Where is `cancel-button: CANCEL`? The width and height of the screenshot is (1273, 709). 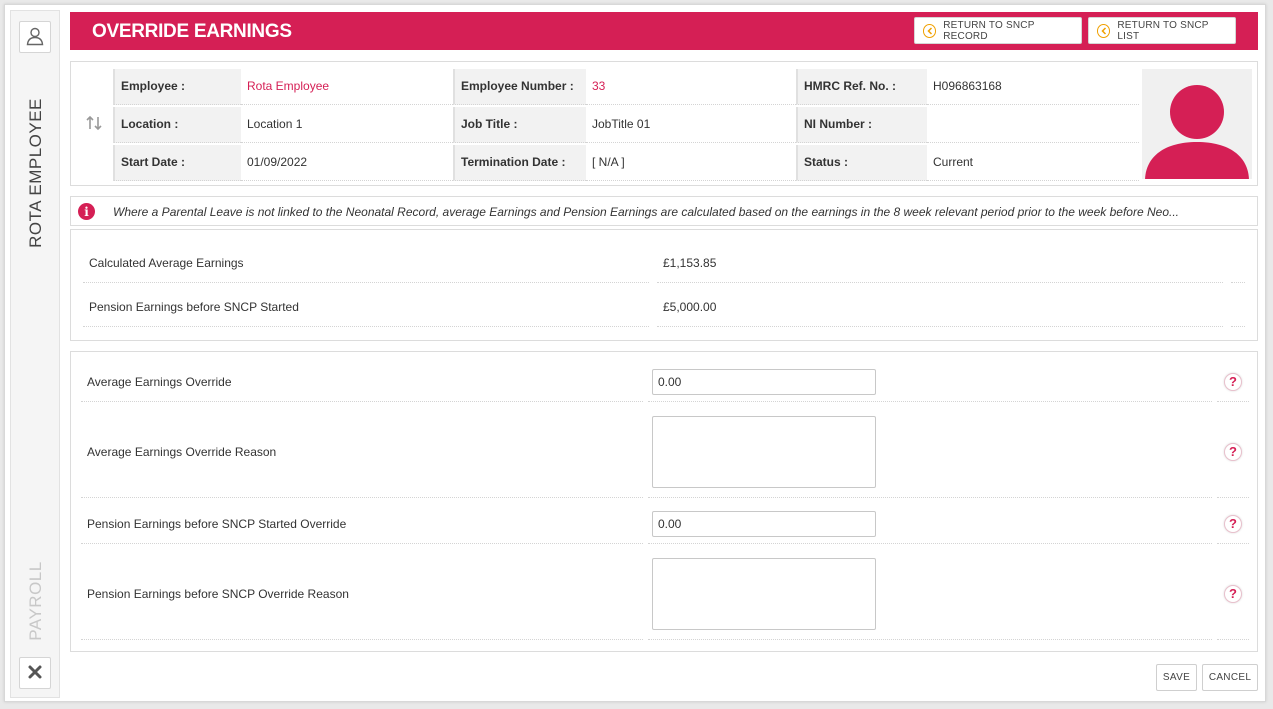
cancel-button: CANCEL is located at coordinates (1230, 677).